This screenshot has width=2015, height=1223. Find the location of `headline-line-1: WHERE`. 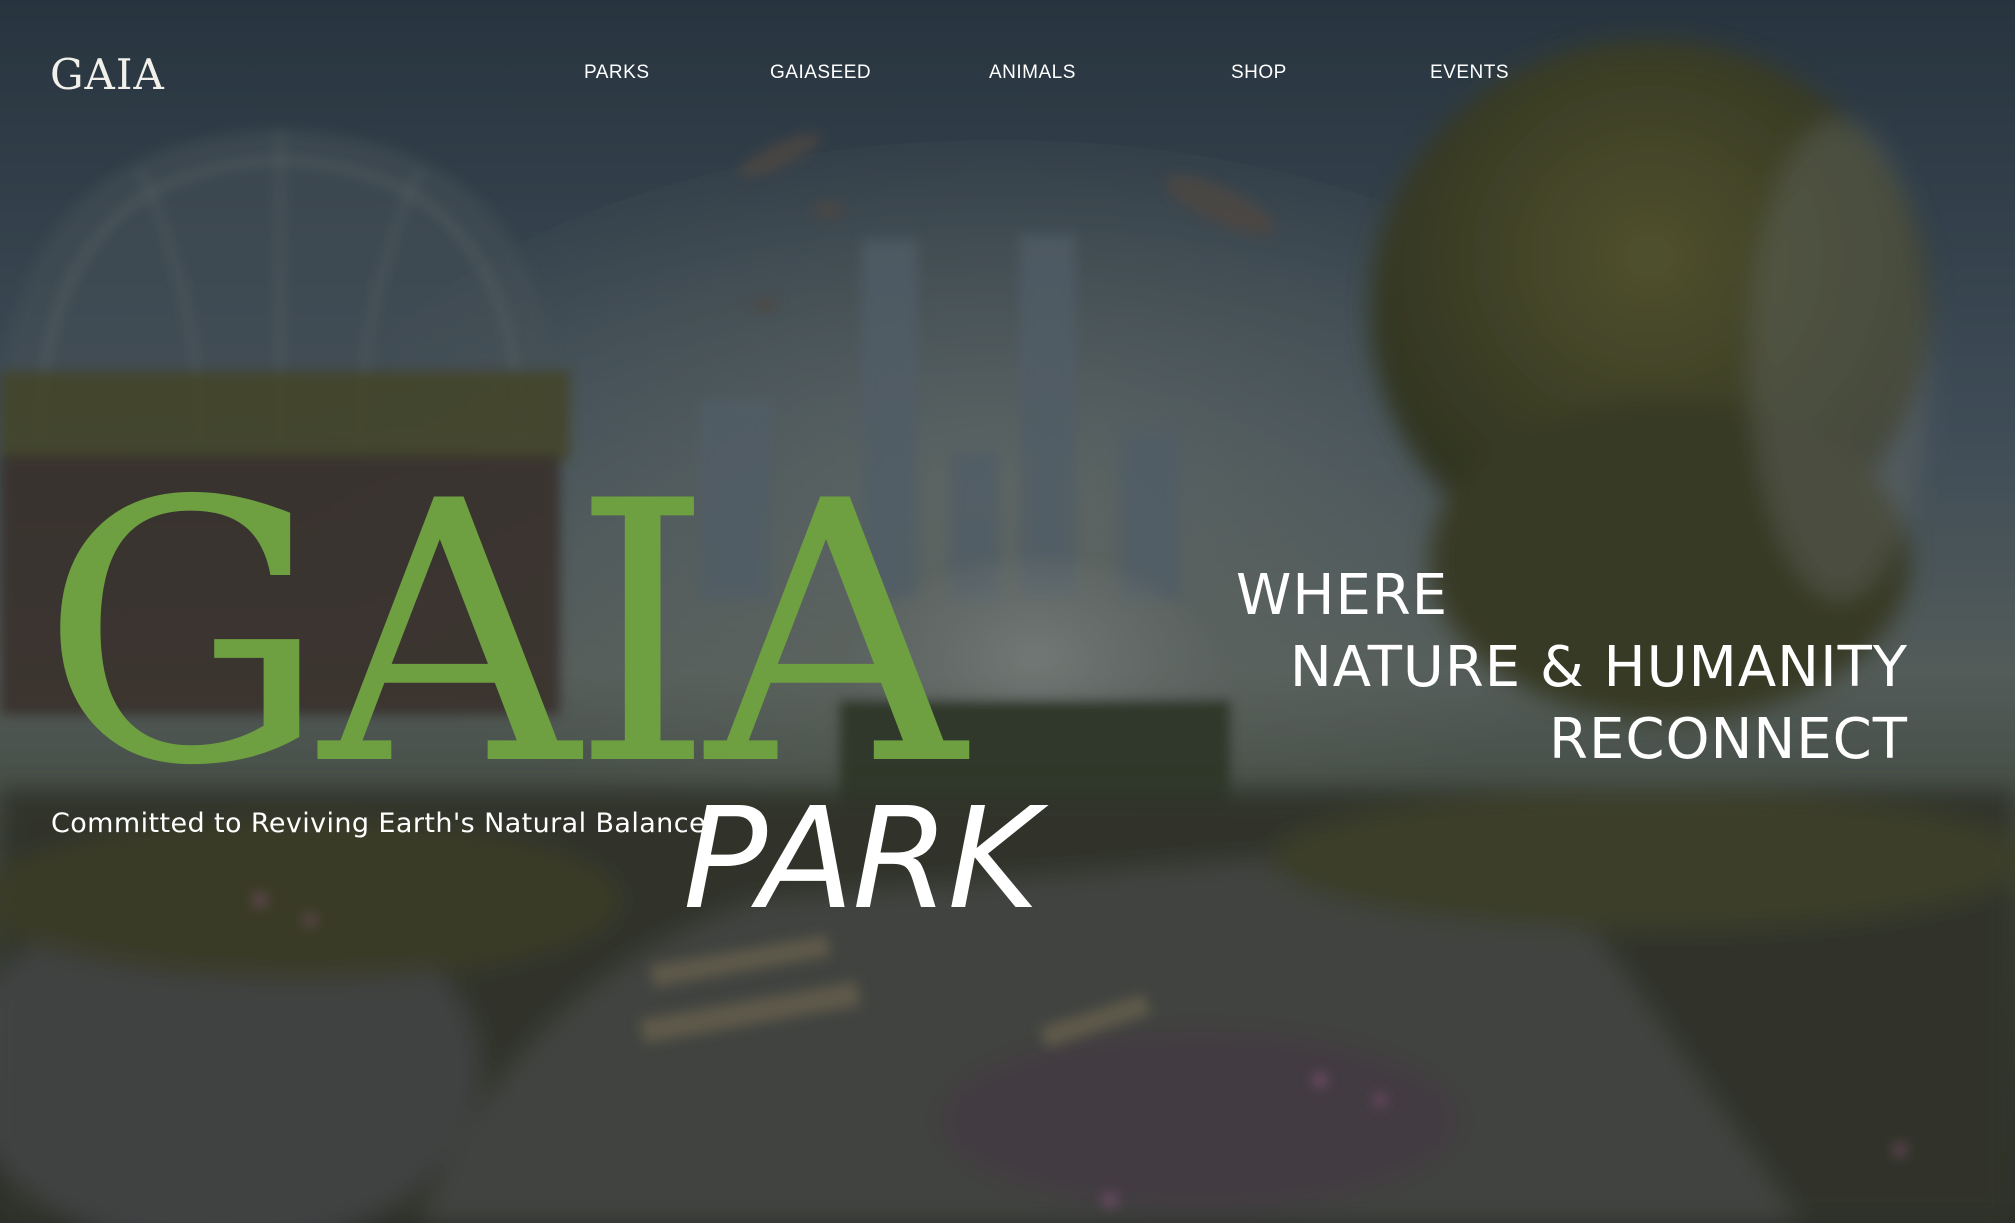

headline-line-1: WHERE is located at coordinates (1342, 595).